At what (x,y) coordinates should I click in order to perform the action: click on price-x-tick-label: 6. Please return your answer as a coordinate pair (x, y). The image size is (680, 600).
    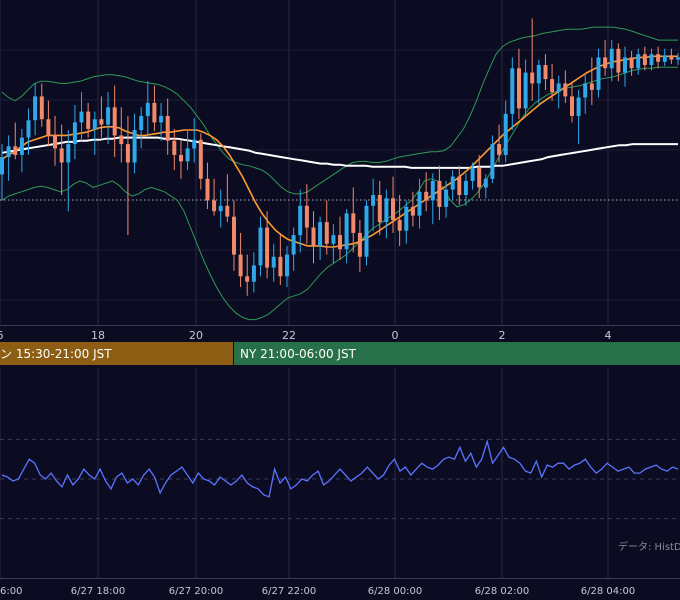
    Looking at the image, I should click on (2, 335).